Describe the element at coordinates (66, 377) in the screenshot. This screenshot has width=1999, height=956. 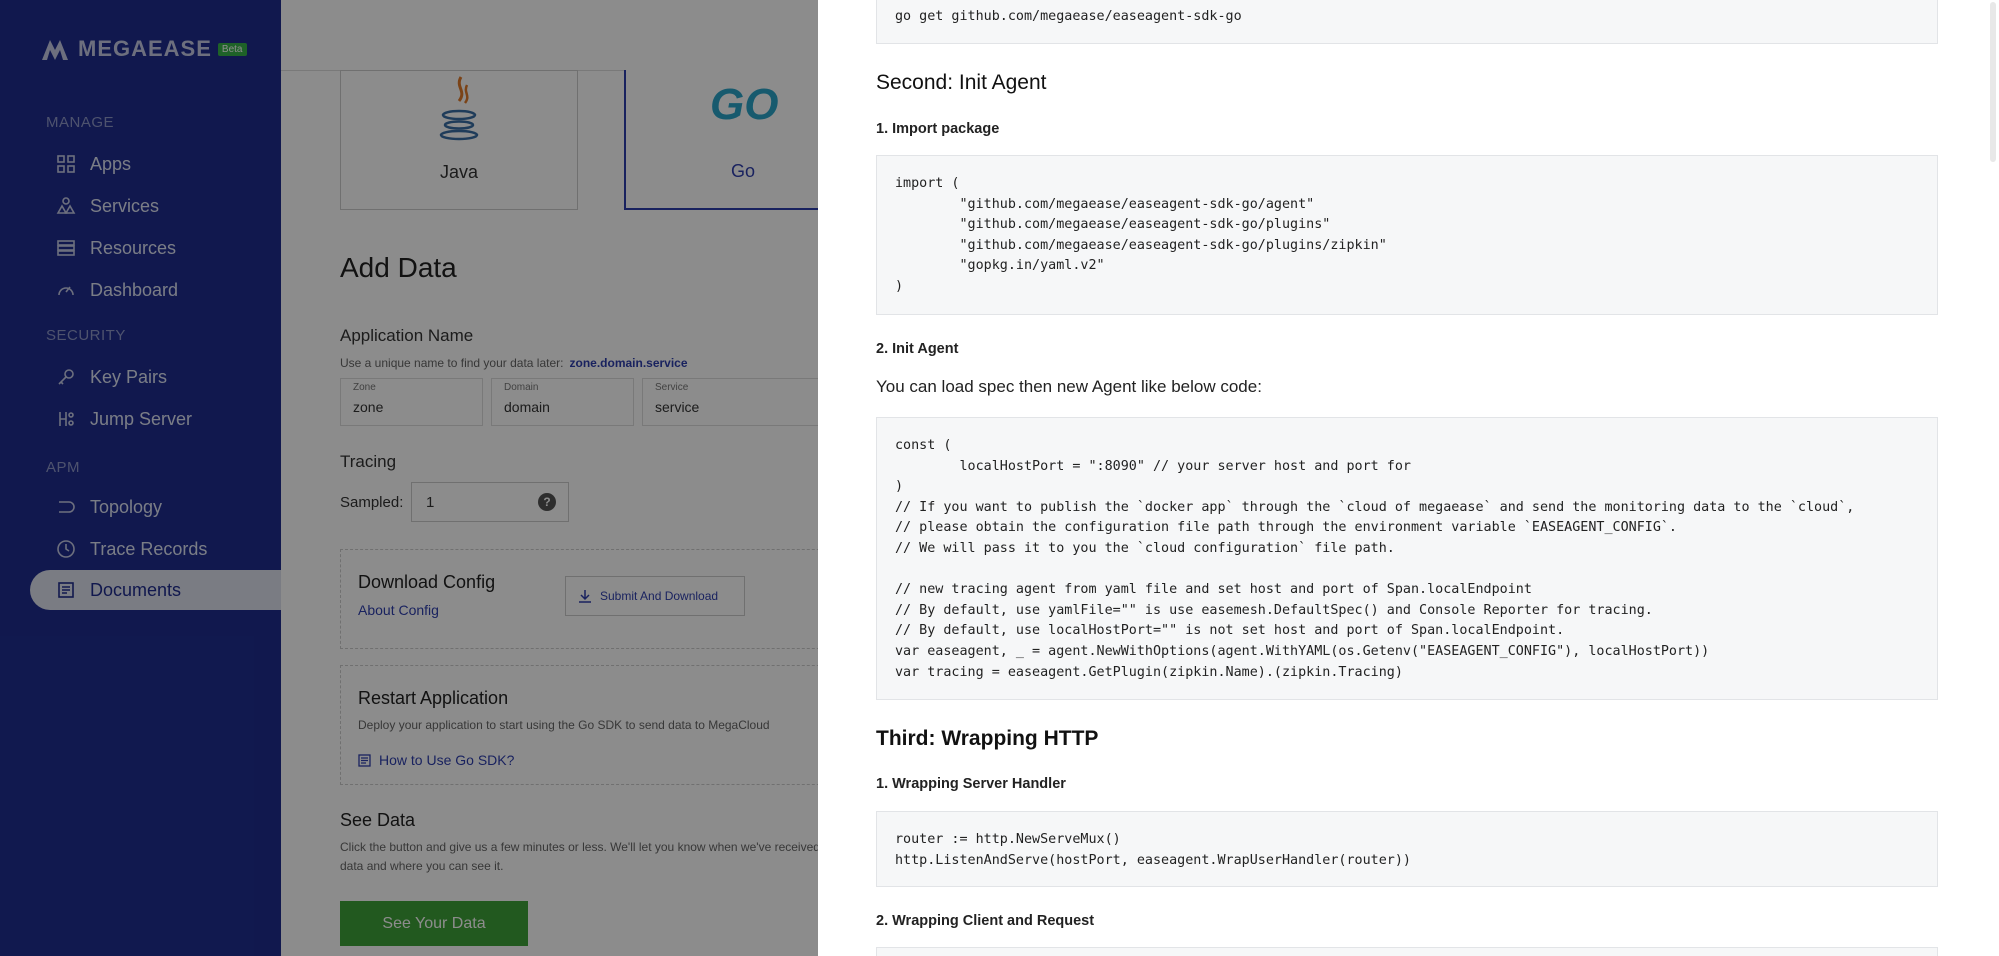
I see `key-icon` at that location.